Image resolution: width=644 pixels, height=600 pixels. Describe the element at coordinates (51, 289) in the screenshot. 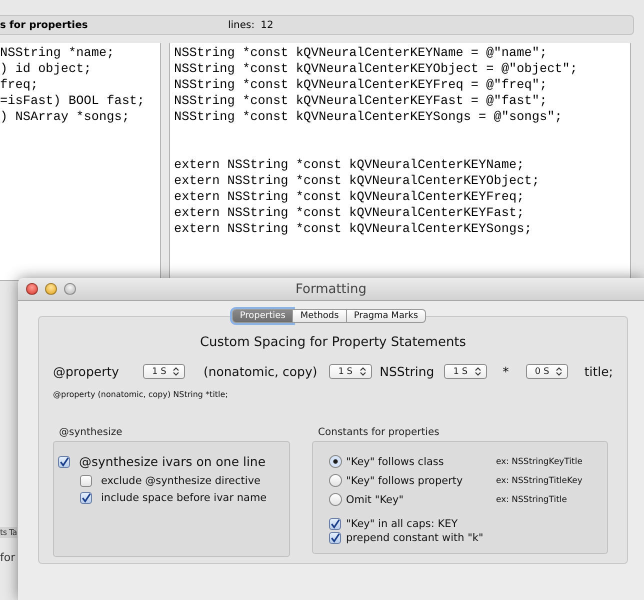

I see `minimize-button` at that location.